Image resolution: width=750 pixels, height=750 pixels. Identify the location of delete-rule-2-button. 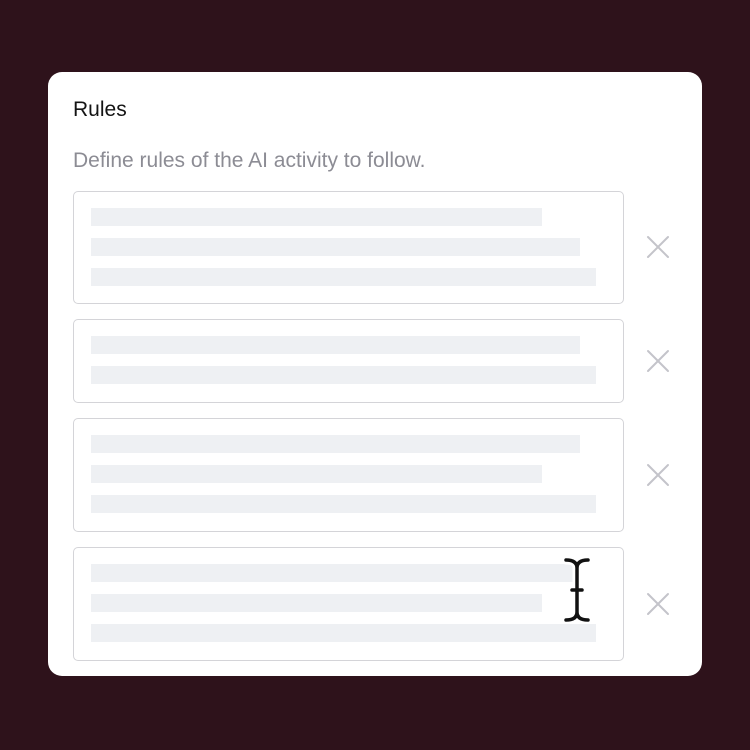
(658, 361).